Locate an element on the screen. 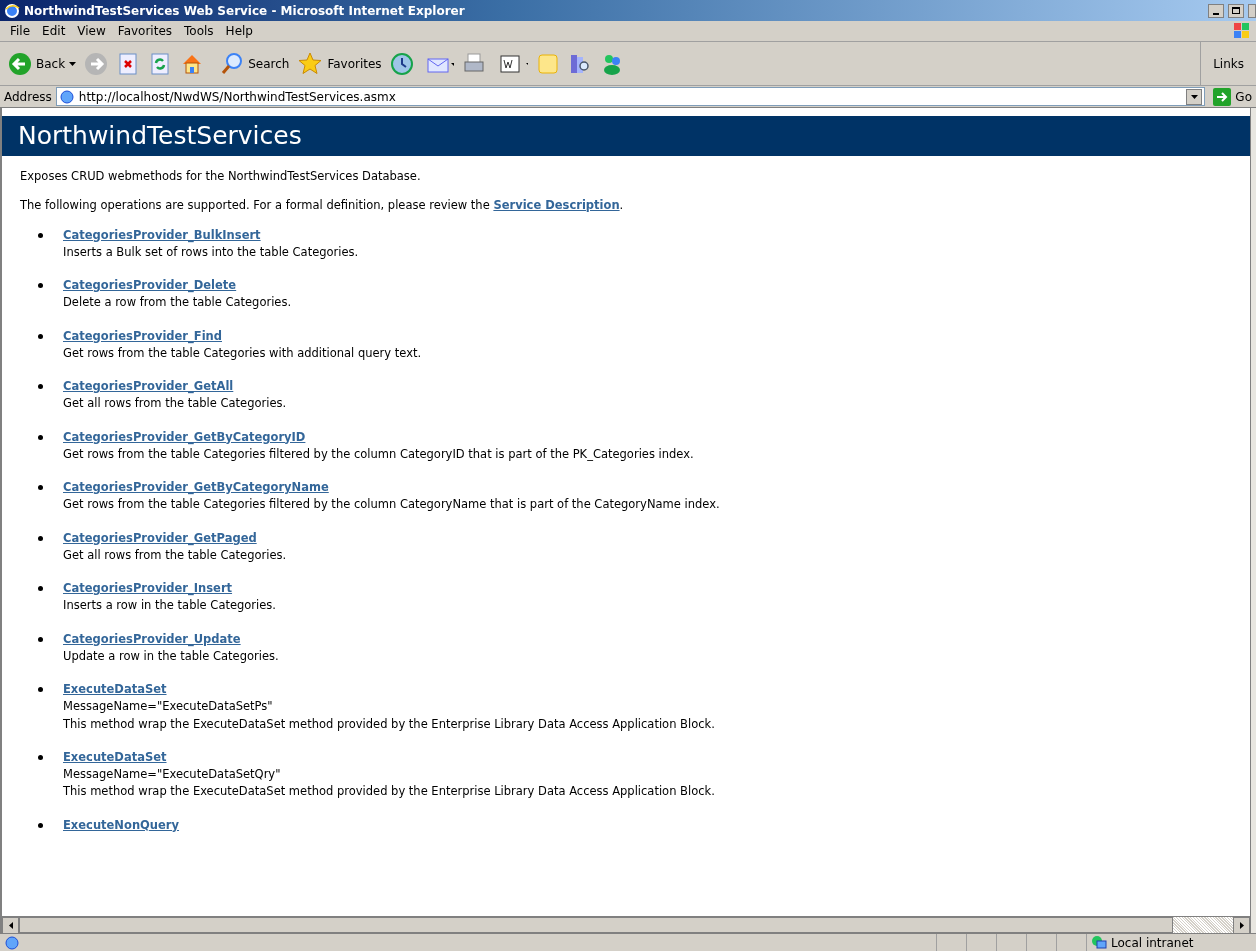  address-label: Address is located at coordinates (28, 97).